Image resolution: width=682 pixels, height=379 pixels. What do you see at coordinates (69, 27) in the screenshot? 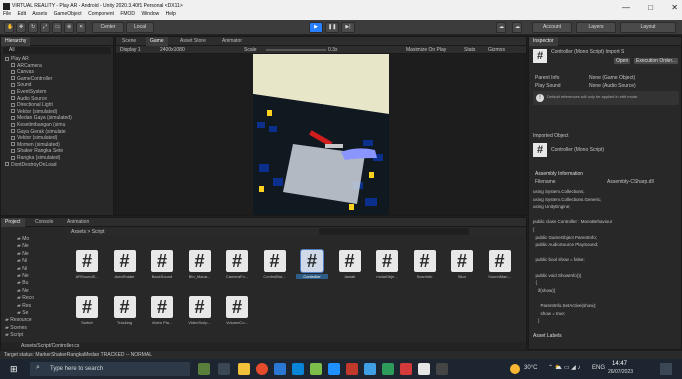
I see `transform-tool-icon: ⊕` at bounding box center [69, 27].